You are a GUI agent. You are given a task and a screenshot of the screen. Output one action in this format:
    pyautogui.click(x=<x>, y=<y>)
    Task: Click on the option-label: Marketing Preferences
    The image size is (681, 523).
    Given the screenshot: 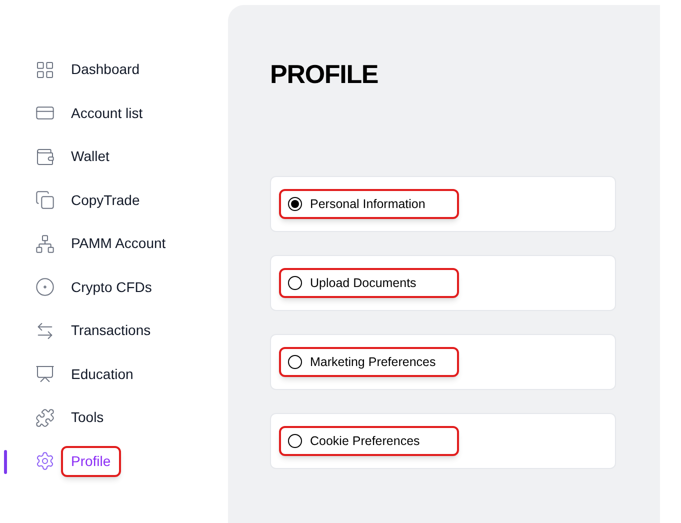 What is the action you would take?
    pyautogui.click(x=373, y=362)
    